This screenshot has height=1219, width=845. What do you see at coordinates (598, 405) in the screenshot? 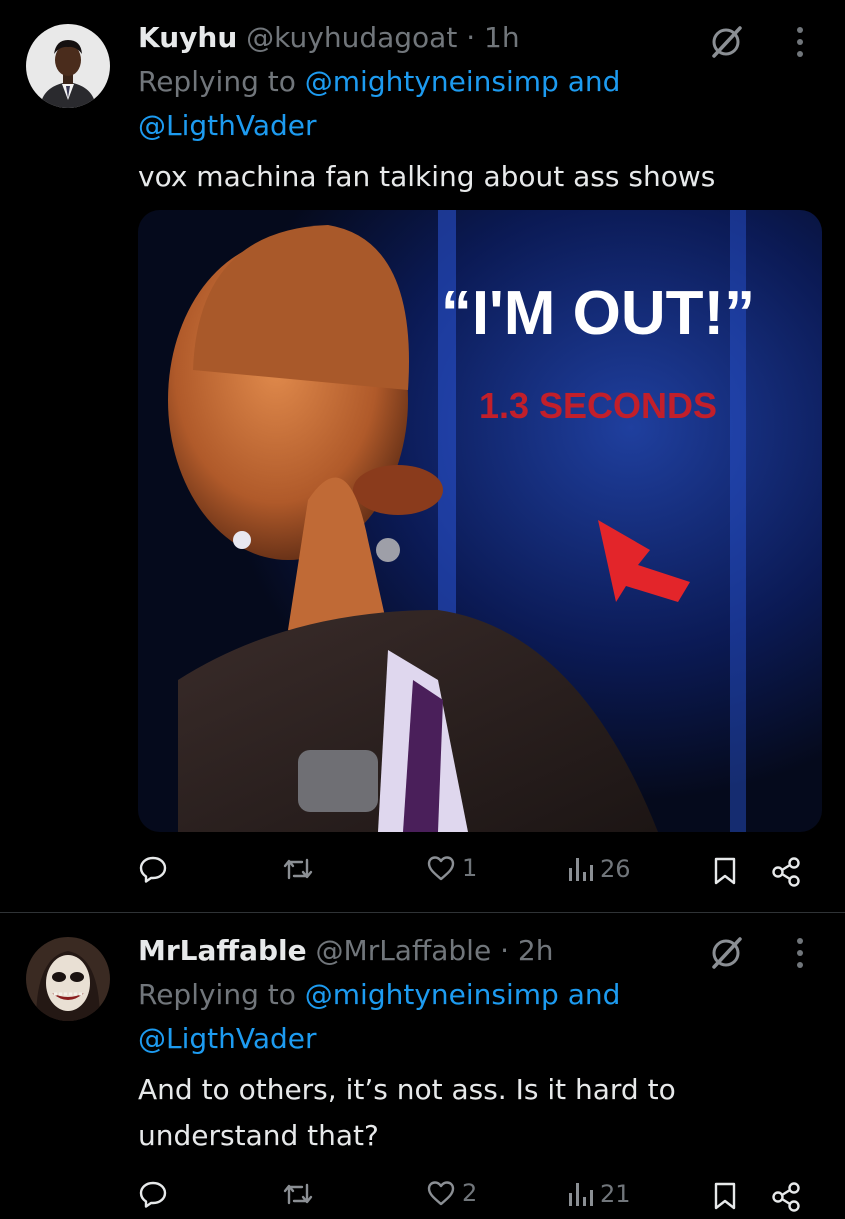
I see `media-caption-text: 1.3 SECONDS` at bounding box center [598, 405].